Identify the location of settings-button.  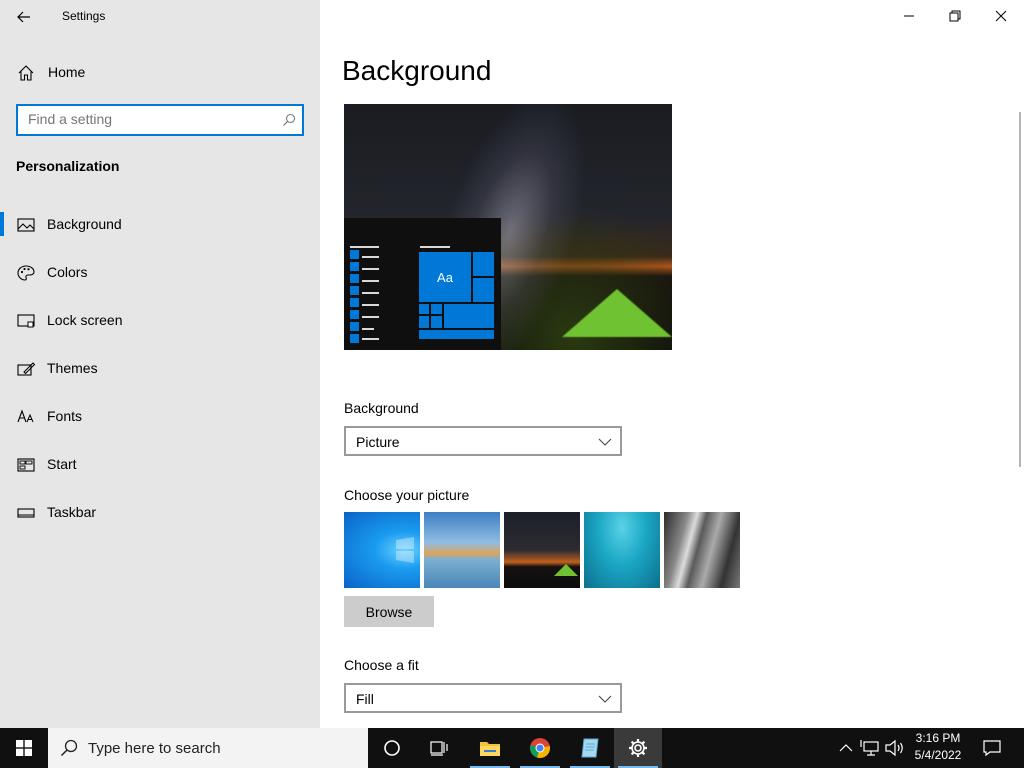
(638, 748).